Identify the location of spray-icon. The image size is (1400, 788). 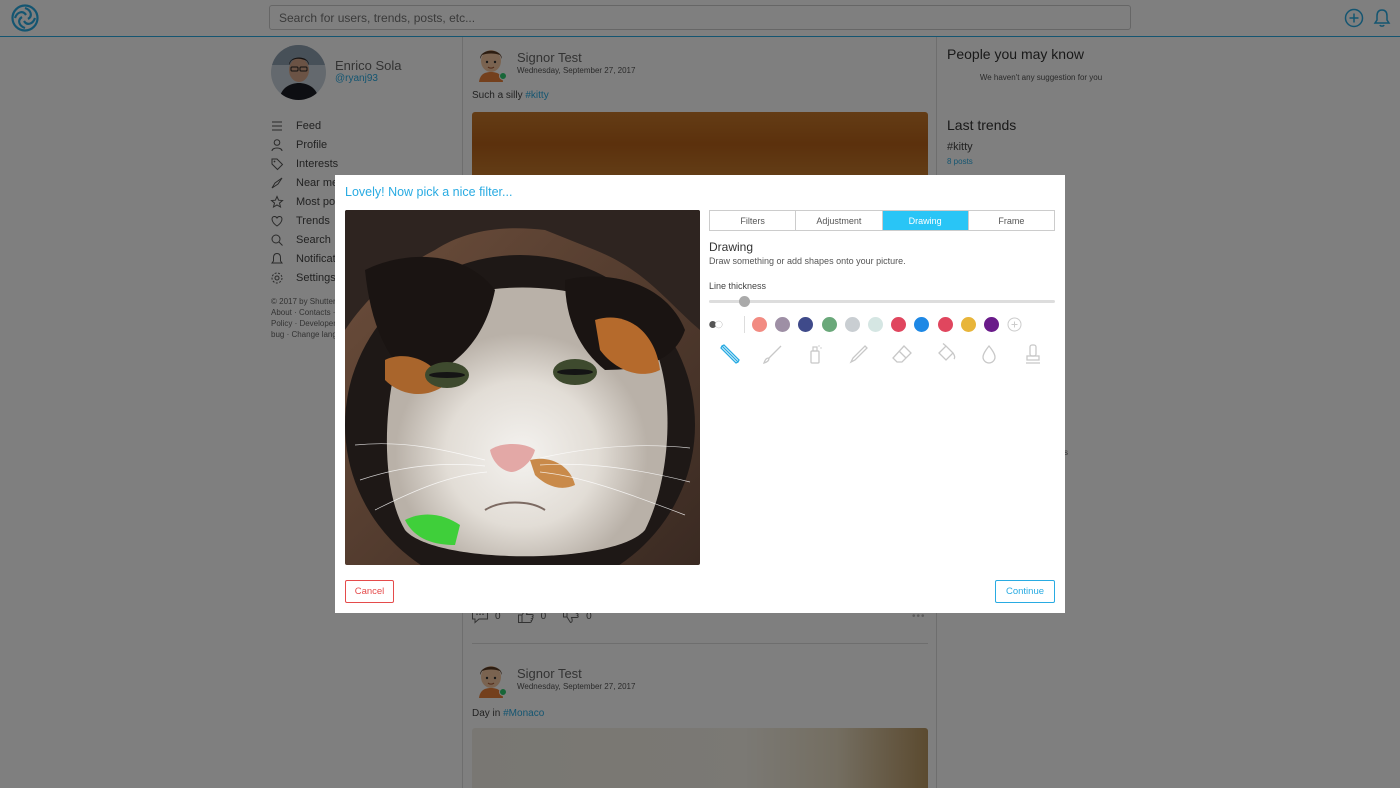
(815, 354).